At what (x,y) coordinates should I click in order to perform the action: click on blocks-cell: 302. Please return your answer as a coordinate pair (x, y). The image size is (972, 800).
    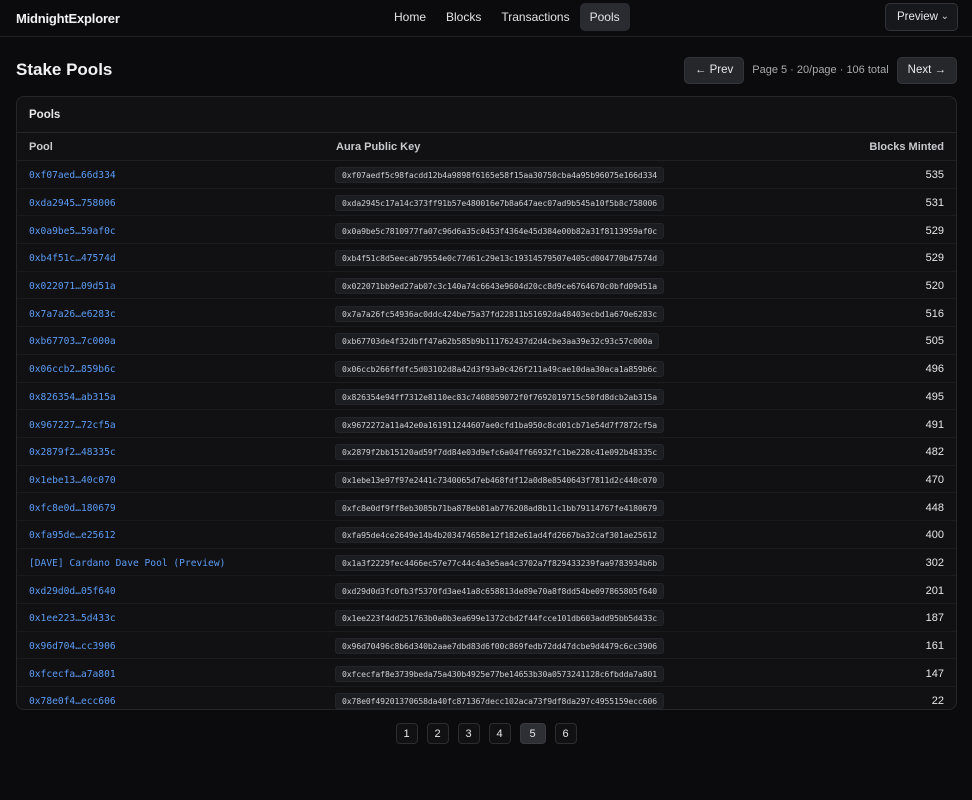
    Looking at the image, I should click on (856, 562).